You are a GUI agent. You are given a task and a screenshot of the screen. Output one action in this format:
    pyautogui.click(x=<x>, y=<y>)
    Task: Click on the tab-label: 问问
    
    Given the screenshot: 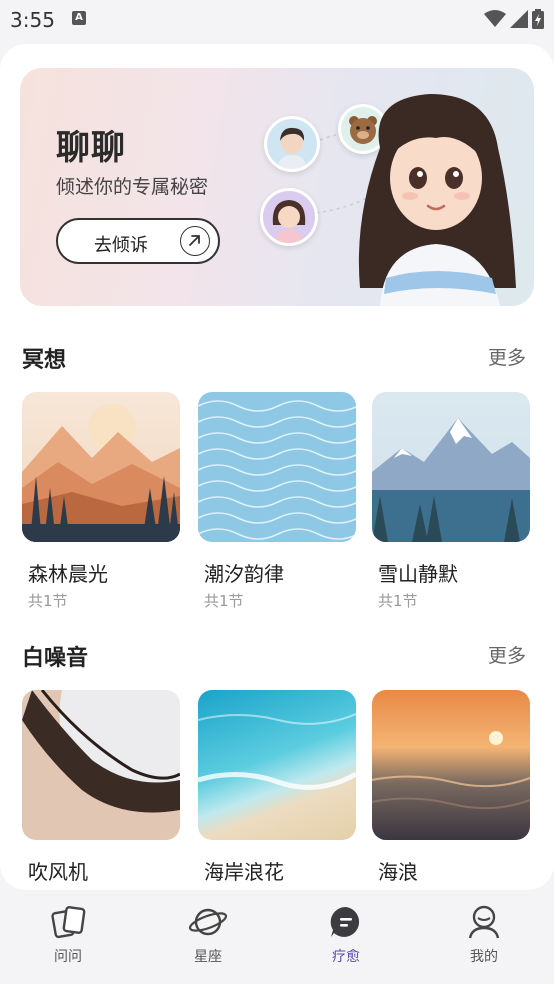 What is the action you would take?
    pyautogui.click(x=68, y=957)
    